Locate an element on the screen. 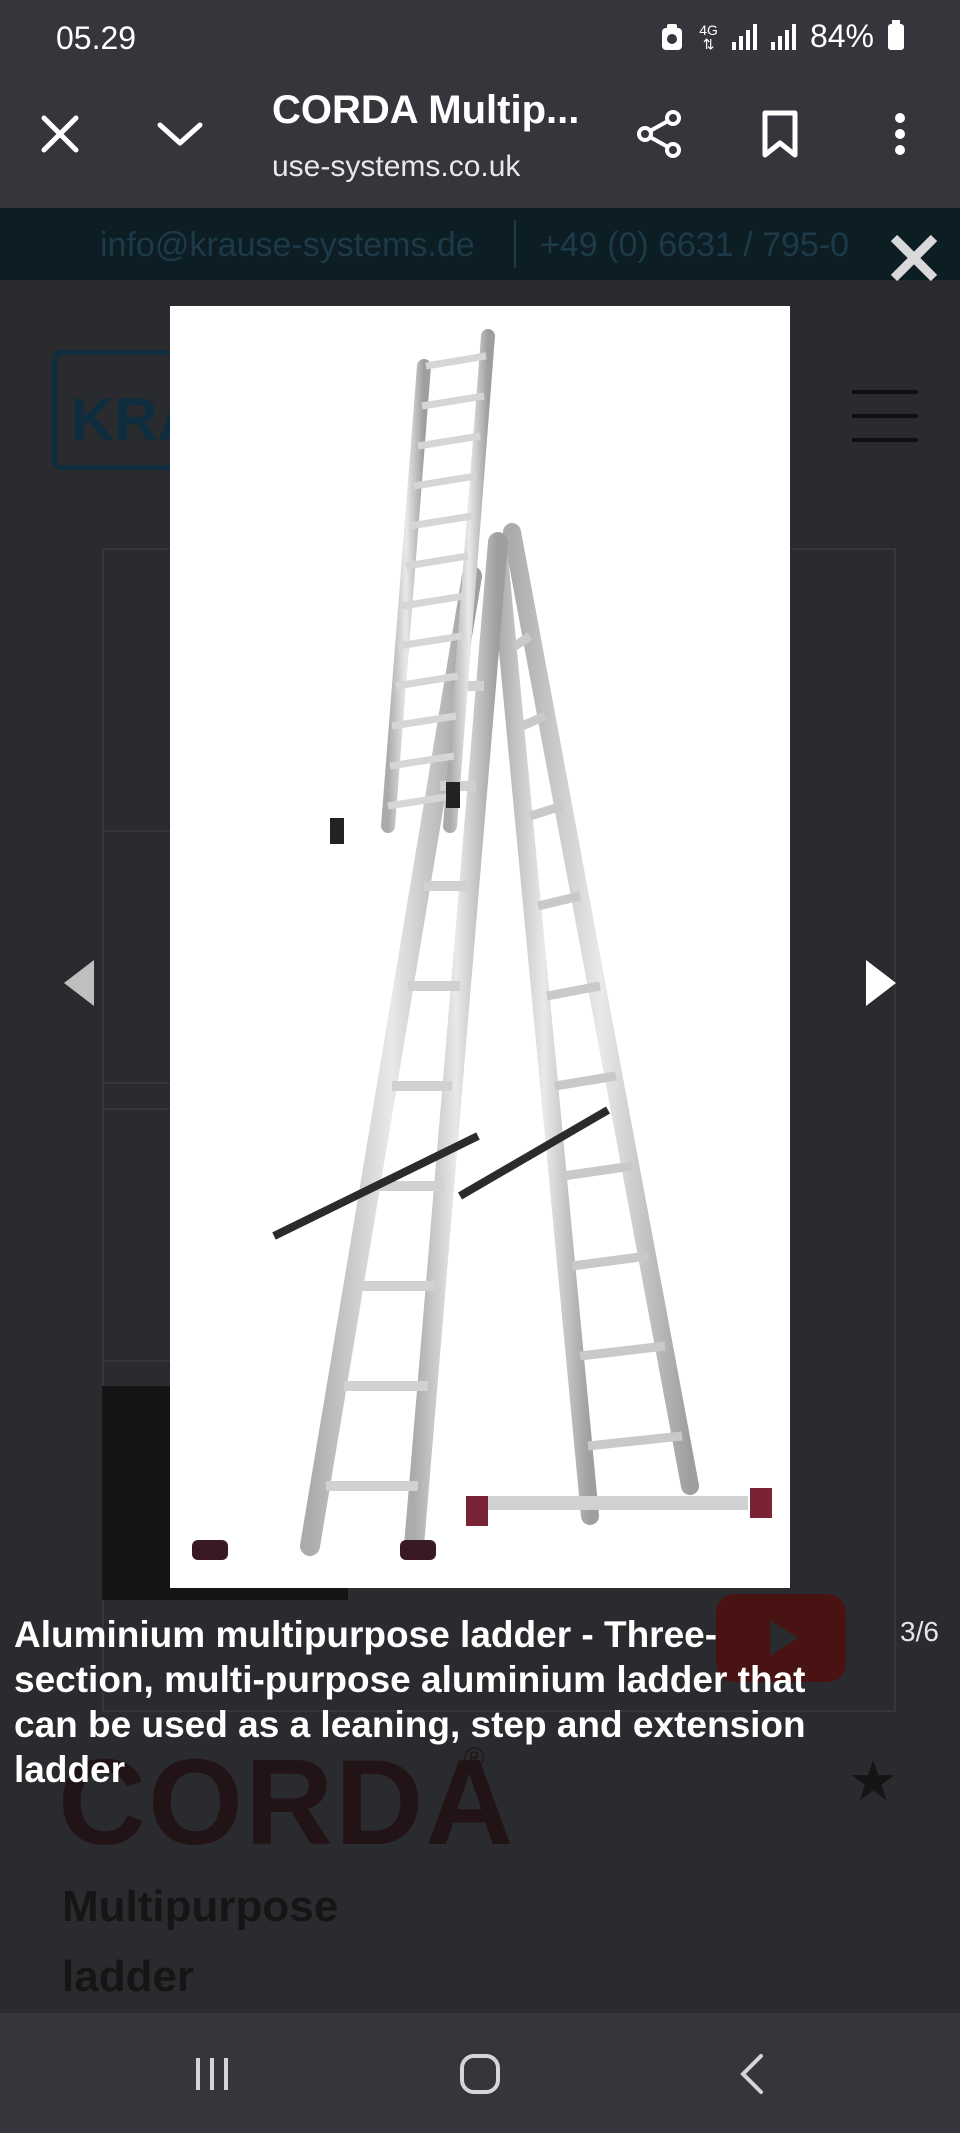 This screenshot has width=960, height=2133. status-icons: 4G ⇅ 84% is located at coordinates (781, 36).